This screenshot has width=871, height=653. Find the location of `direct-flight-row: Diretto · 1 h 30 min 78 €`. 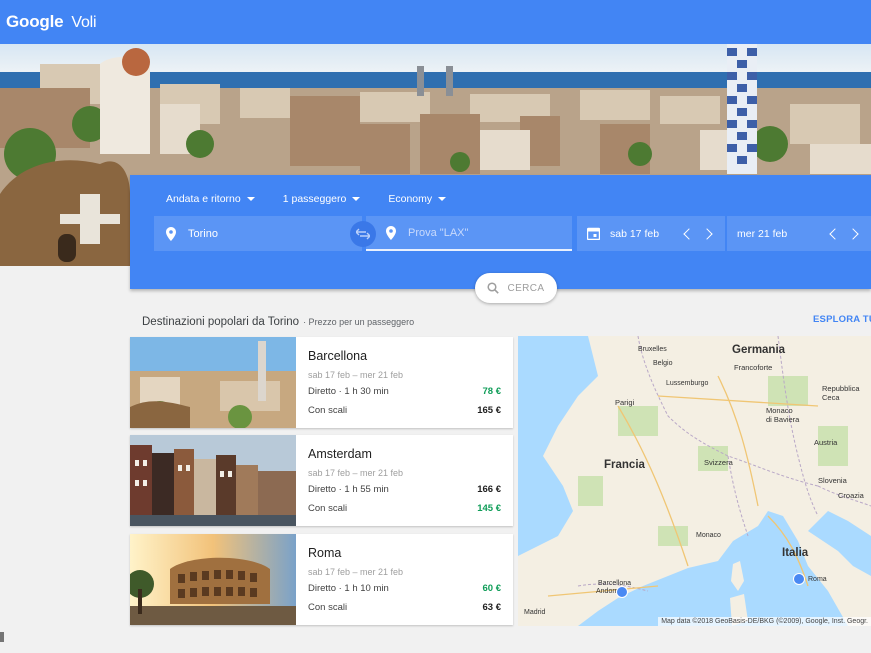

direct-flight-row: Diretto · 1 h 30 min 78 € is located at coordinates (404, 391).